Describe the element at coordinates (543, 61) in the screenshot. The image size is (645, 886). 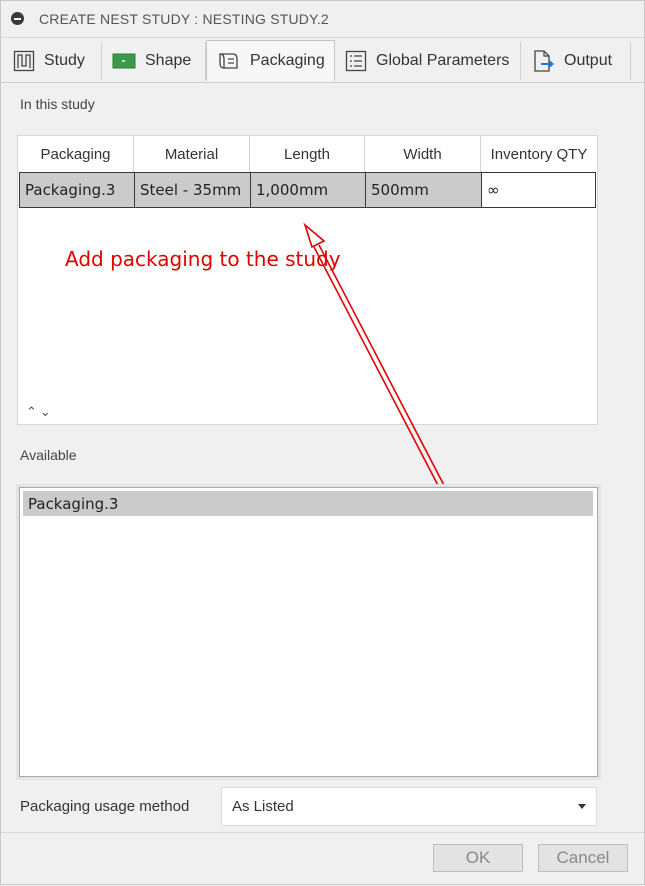
I see `output-icon` at that location.